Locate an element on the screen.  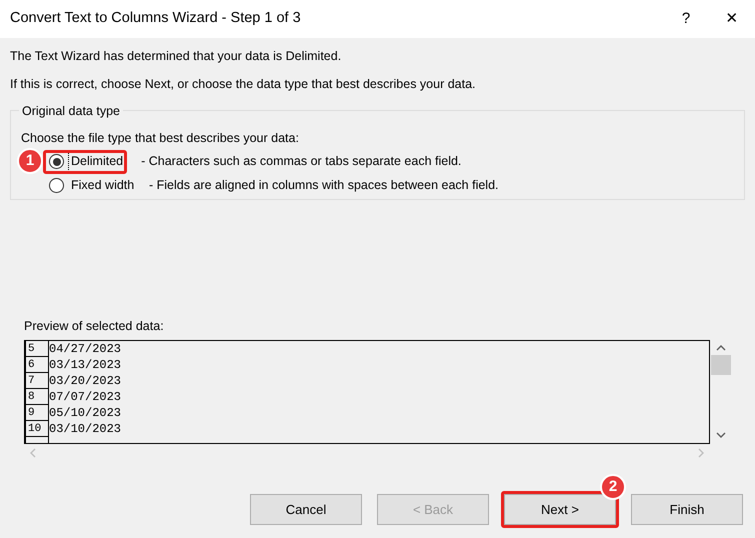
row-number: 7 is located at coordinates (37, 381).